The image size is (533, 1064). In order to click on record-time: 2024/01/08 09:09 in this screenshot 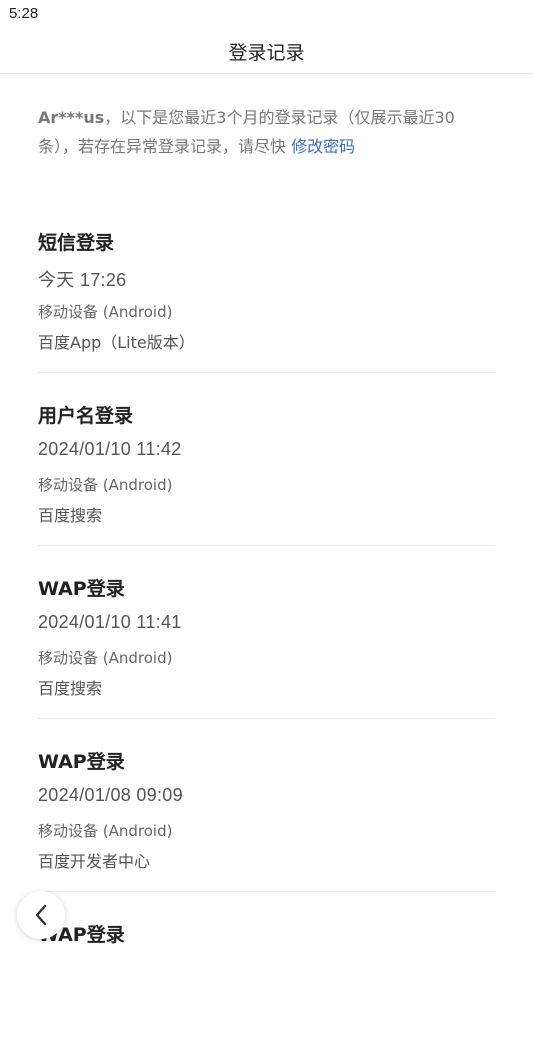, I will do `click(110, 795)`.